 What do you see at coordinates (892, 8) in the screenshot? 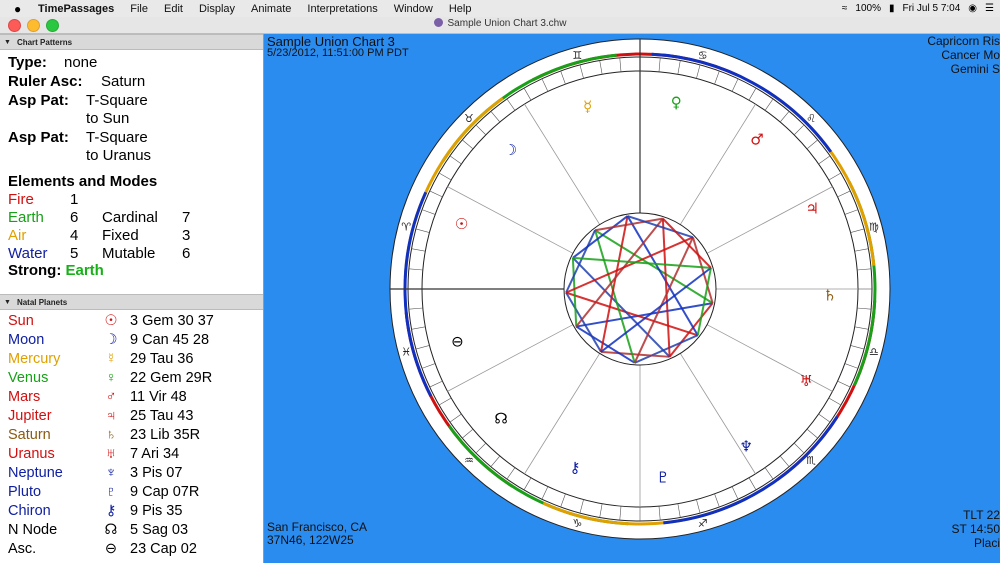
I see `battery-icon: ▮` at bounding box center [892, 8].